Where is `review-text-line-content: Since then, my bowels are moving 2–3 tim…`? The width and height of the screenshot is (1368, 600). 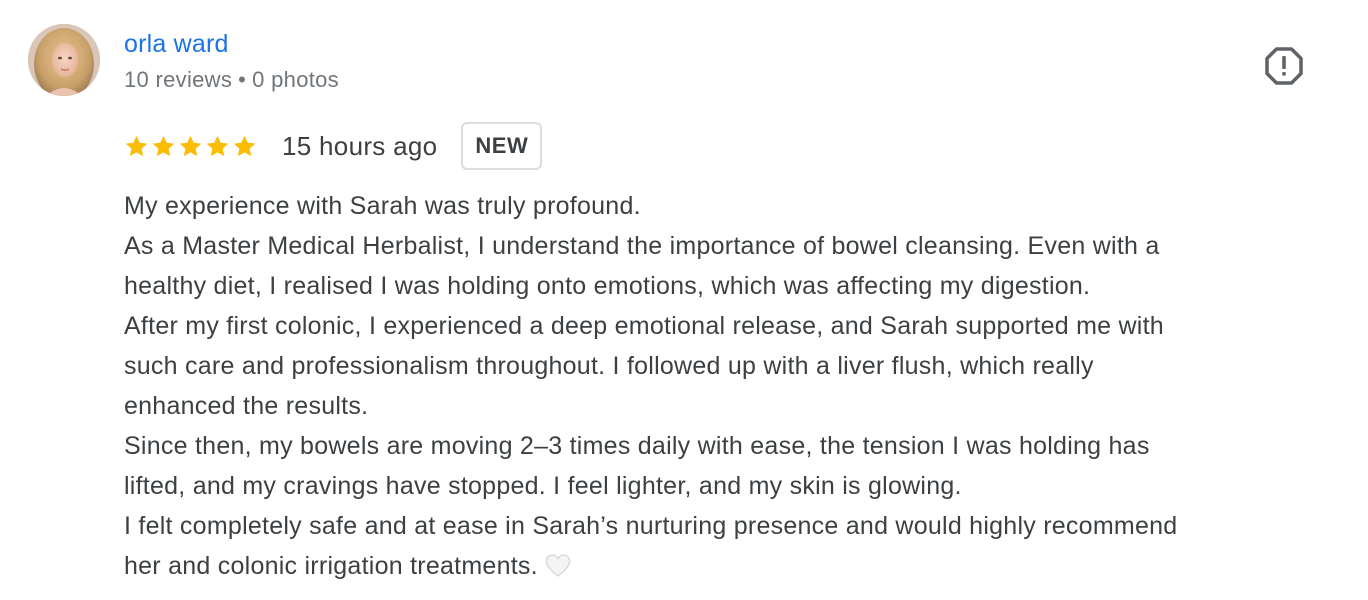 review-text-line-content: Since then, my bowels are moving 2–3 tim… is located at coordinates (637, 446).